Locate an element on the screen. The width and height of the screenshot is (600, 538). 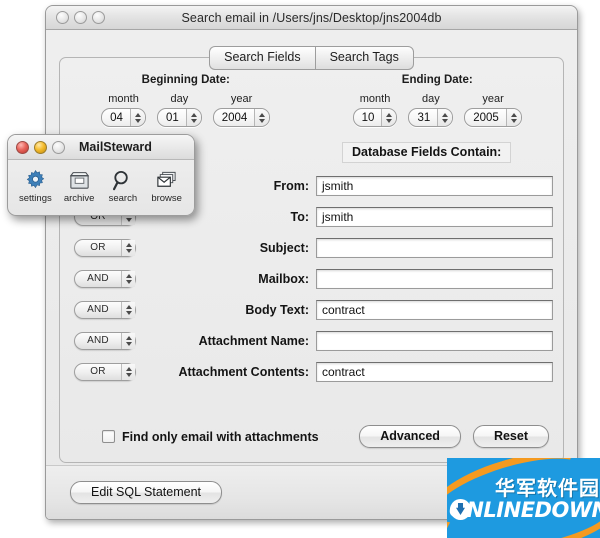
ending-day-value: 31 is located at coordinates (423, 117).